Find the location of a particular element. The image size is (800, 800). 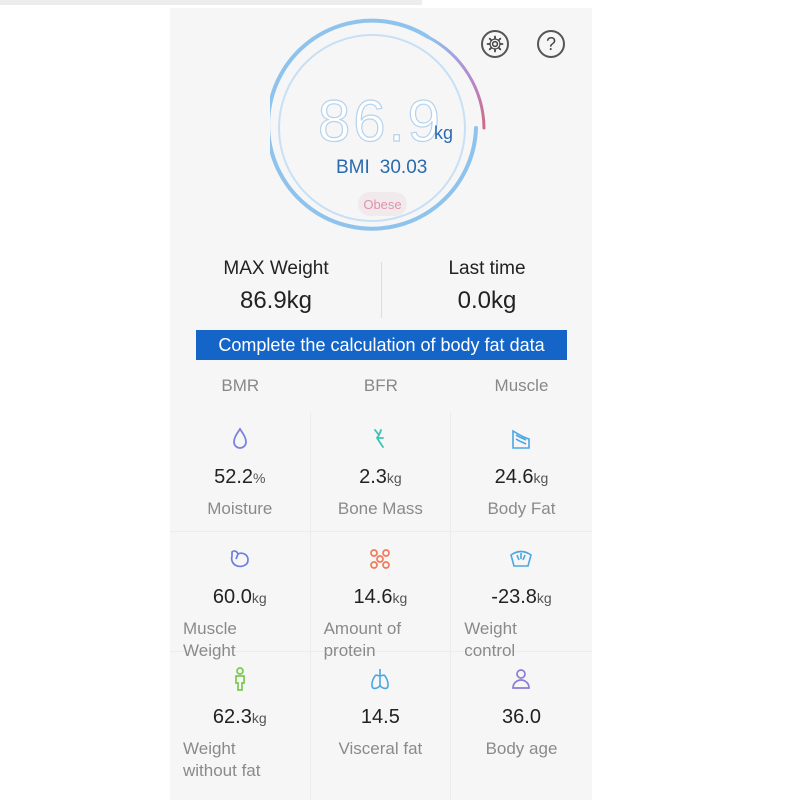

weight-unit: kg is located at coordinates (444, 133).